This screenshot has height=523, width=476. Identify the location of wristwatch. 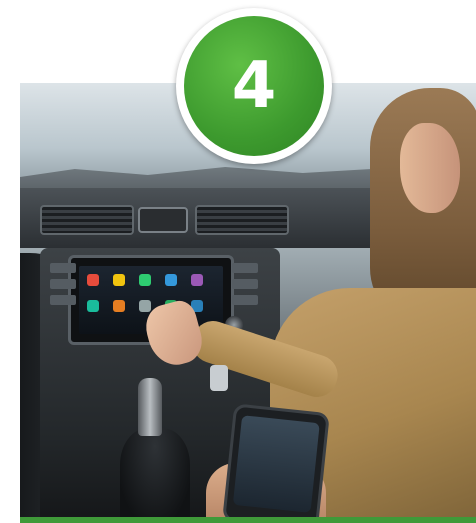
(219, 378).